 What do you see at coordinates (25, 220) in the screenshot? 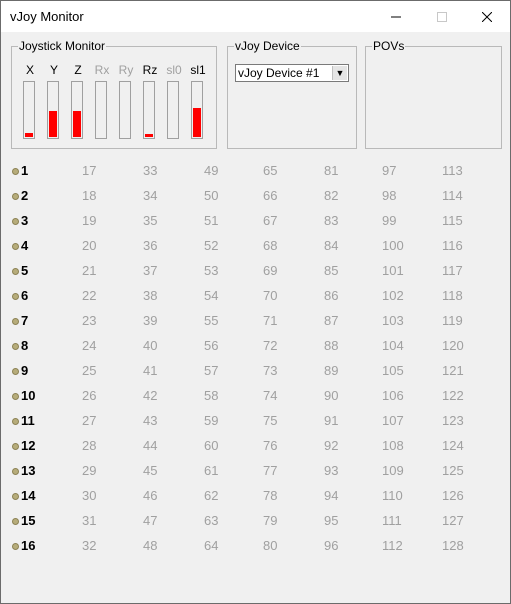
I see `button-3: 3` at bounding box center [25, 220].